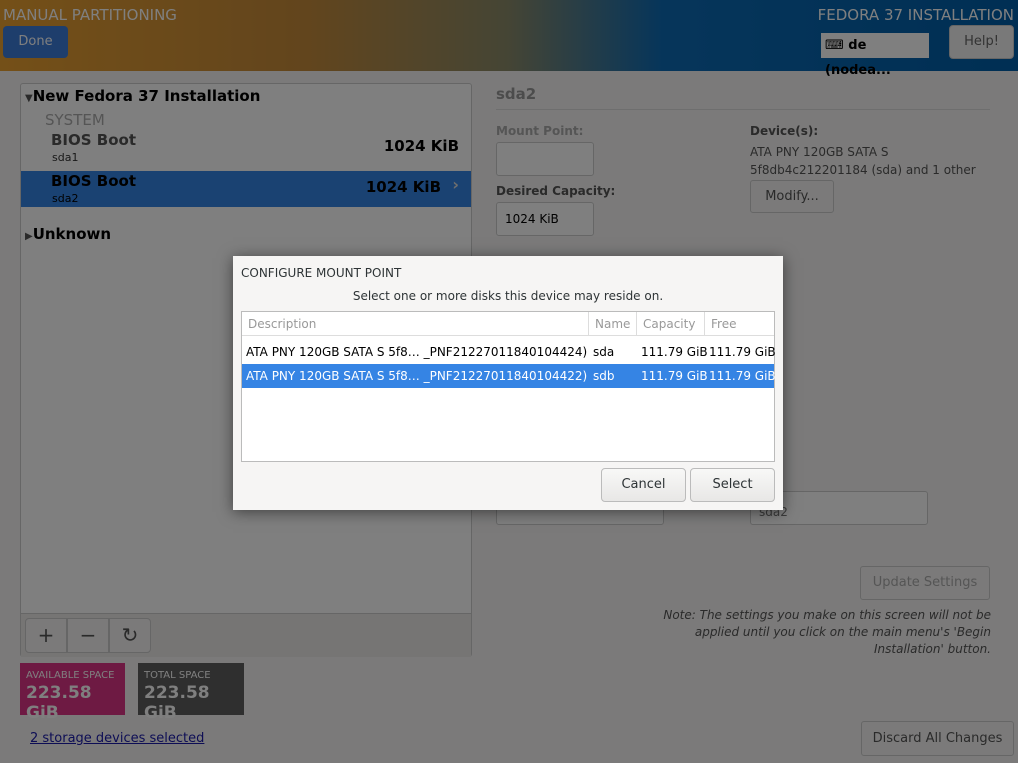 The width and height of the screenshot is (1018, 763). What do you see at coordinates (671, 324) in the screenshot?
I see `column-header-capacity: Capacity` at bounding box center [671, 324].